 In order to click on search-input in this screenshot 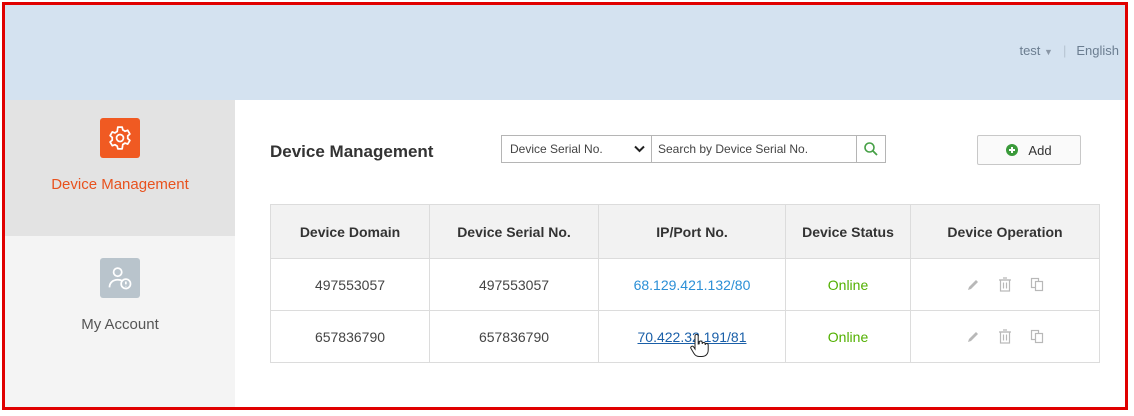, I will do `click(754, 149)`.